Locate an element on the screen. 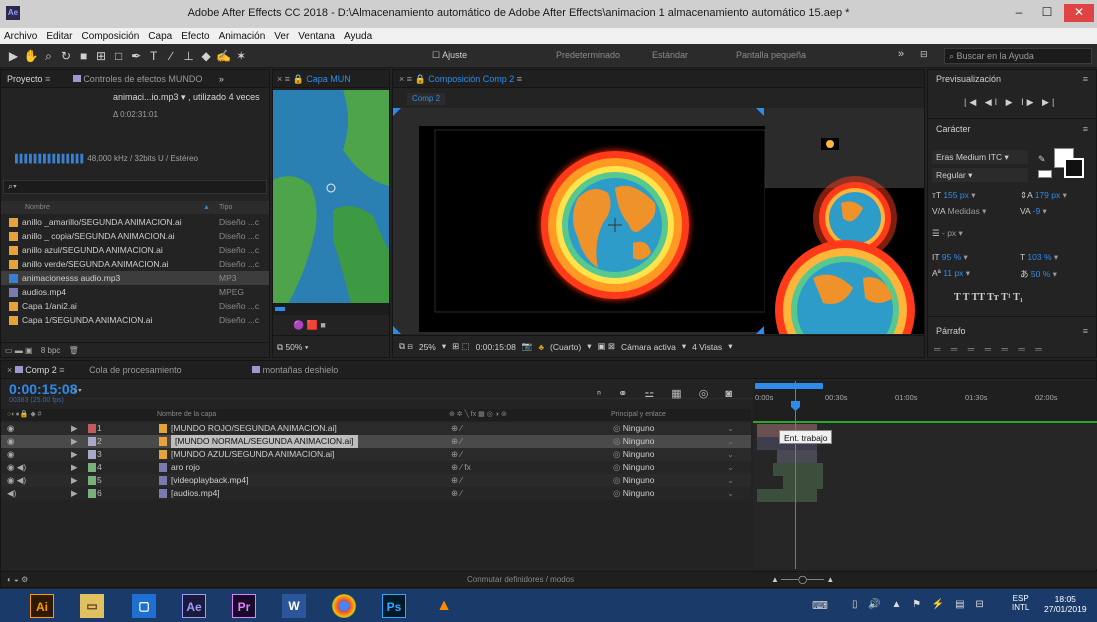 The image size is (1097, 622). close-button: ✕ is located at coordinates (1079, 13).